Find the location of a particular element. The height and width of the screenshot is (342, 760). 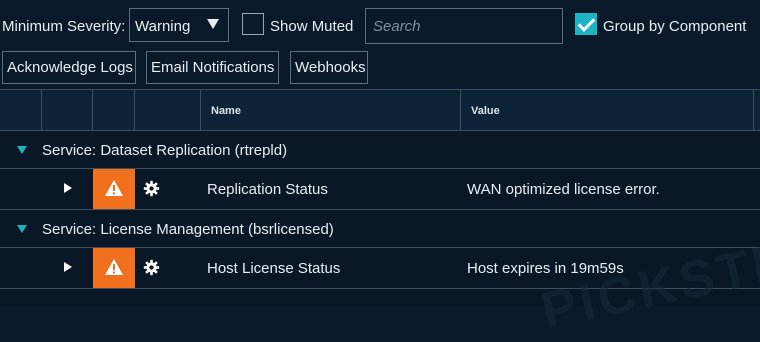

minimum-severity-label: Minimum Severity: is located at coordinates (64, 26).